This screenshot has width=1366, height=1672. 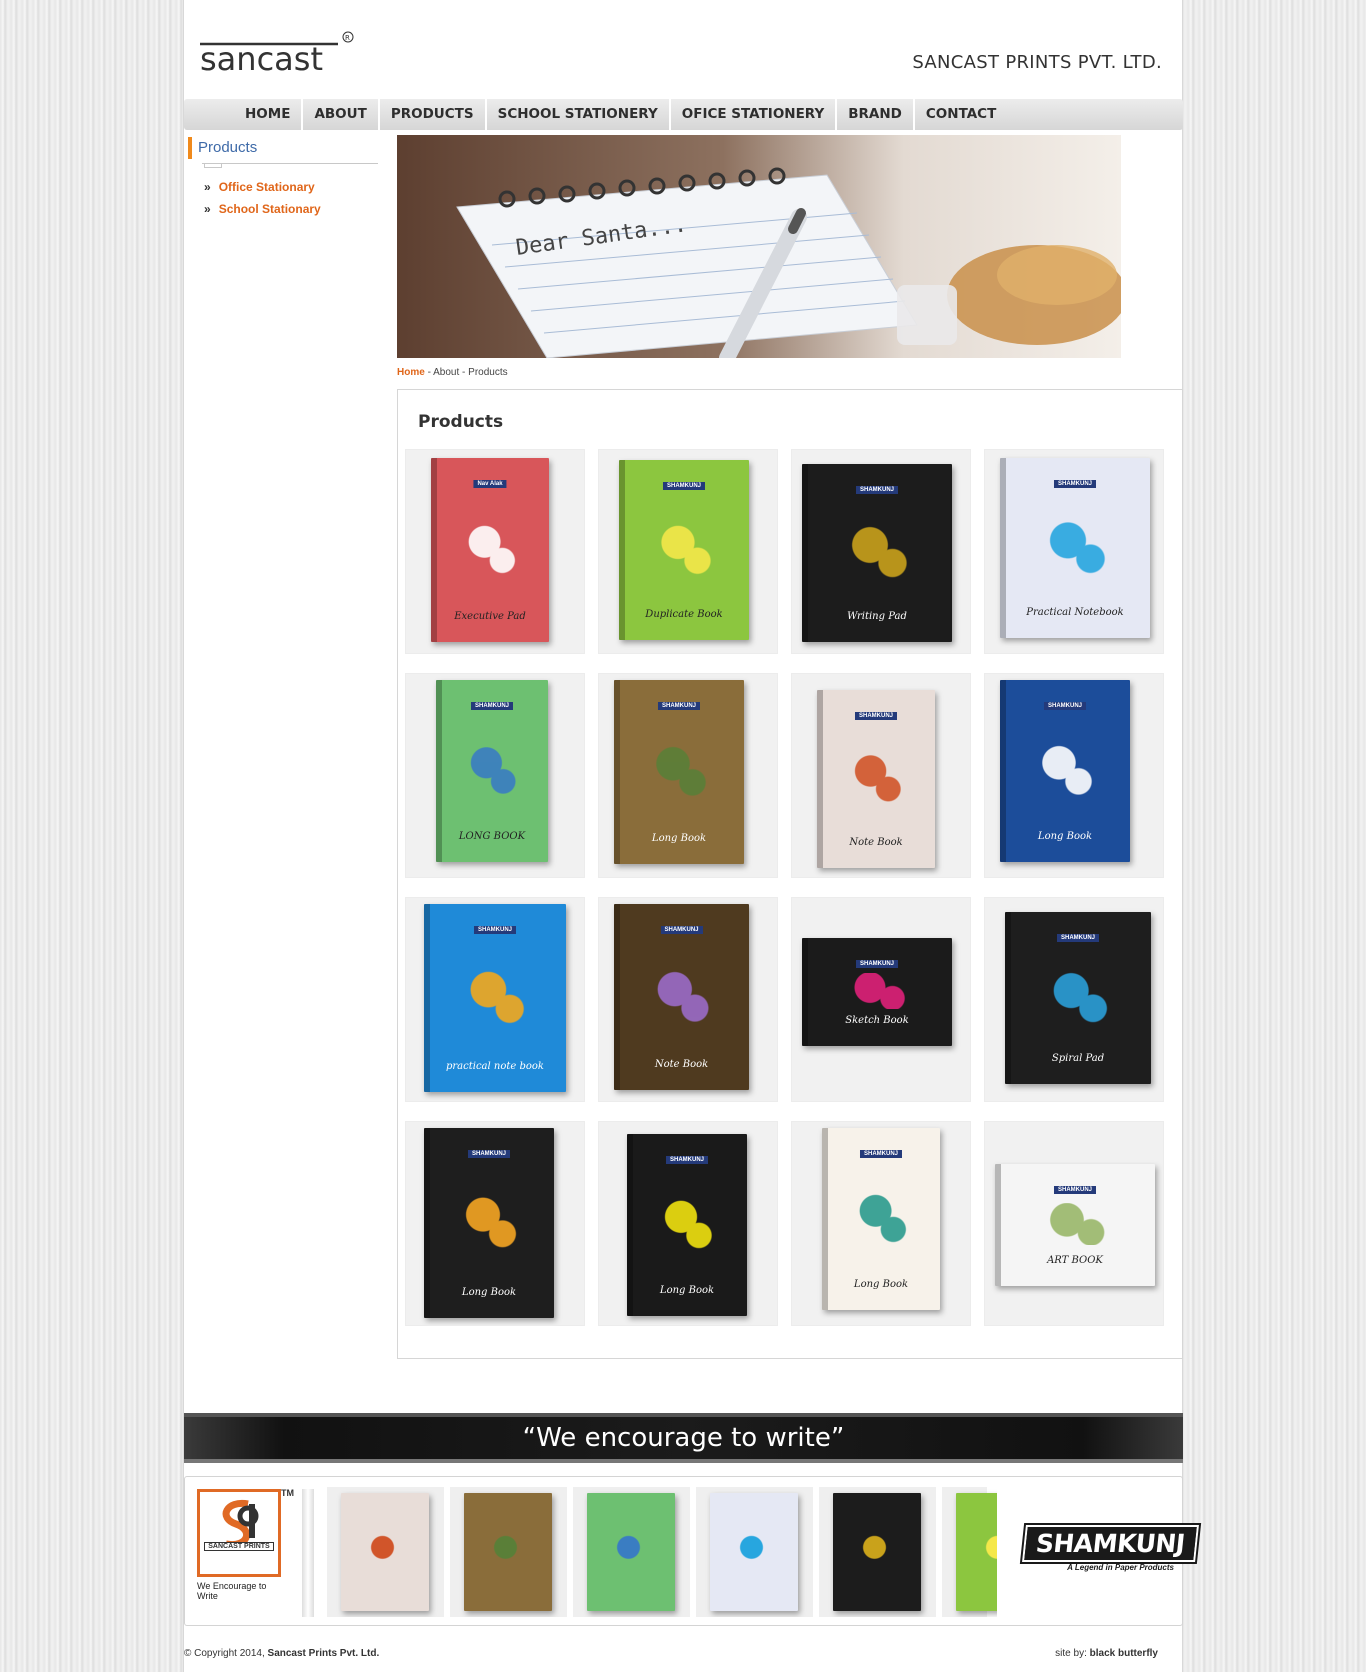 I want to click on product-card: SHAMKUNJ ART BOOK, so click(x=1074, y=1223).